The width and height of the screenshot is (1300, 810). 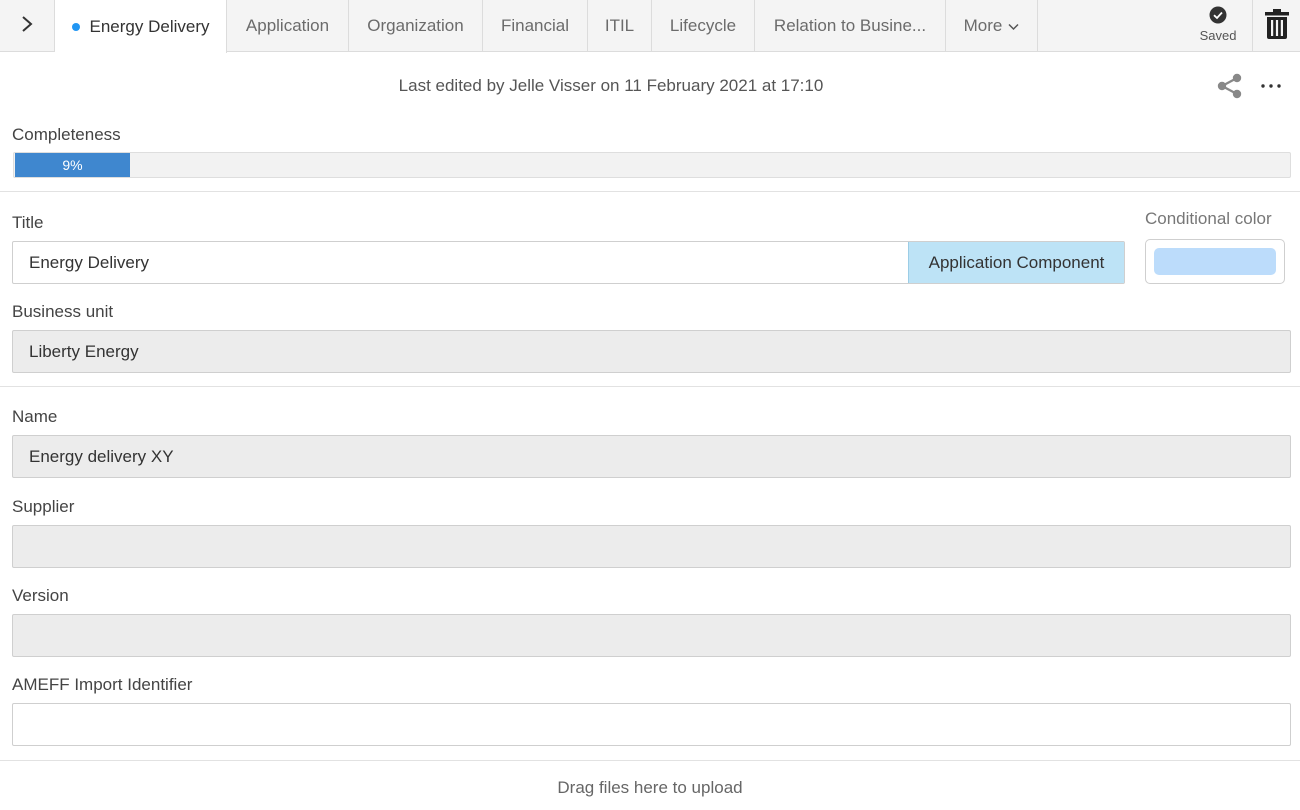 I want to click on chevron-right-icon, so click(x=27, y=26).